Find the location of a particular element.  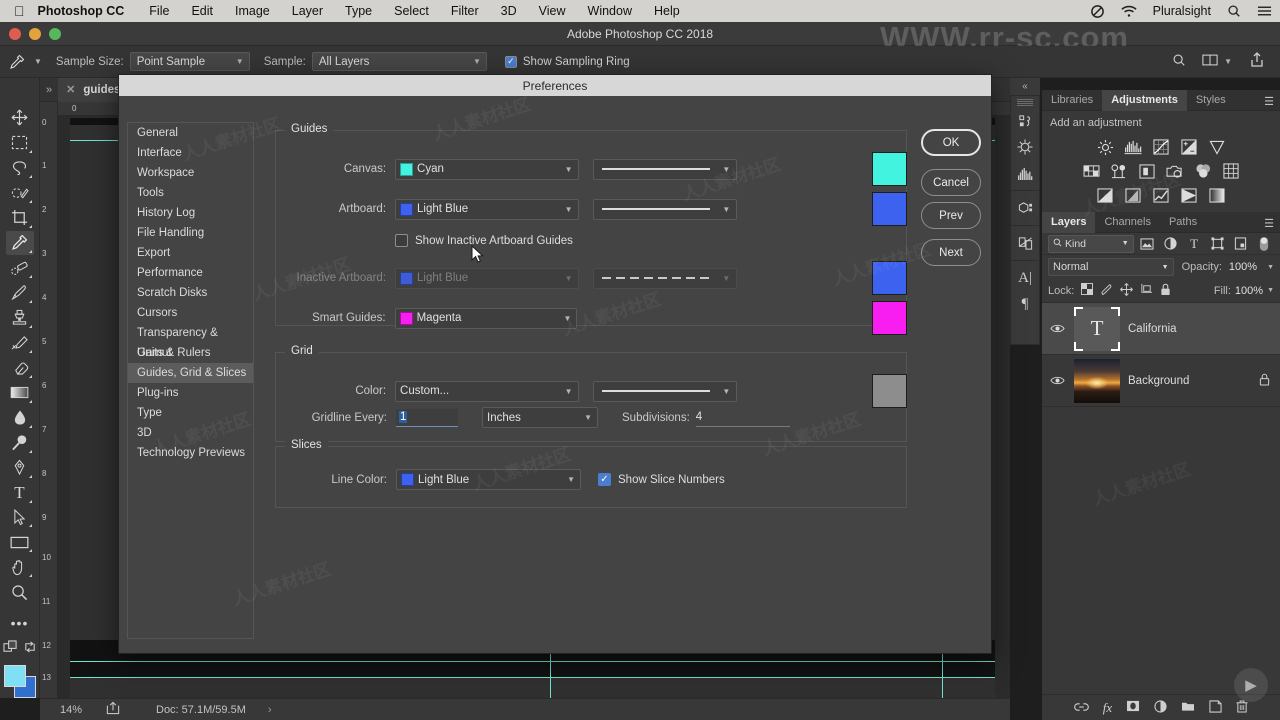

filter-type-icon: T is located at coordinates (1193, 244).